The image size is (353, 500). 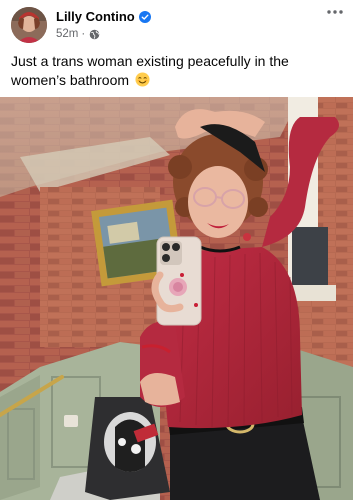 I want to click on avatar-image, so click(x=29, y=25).